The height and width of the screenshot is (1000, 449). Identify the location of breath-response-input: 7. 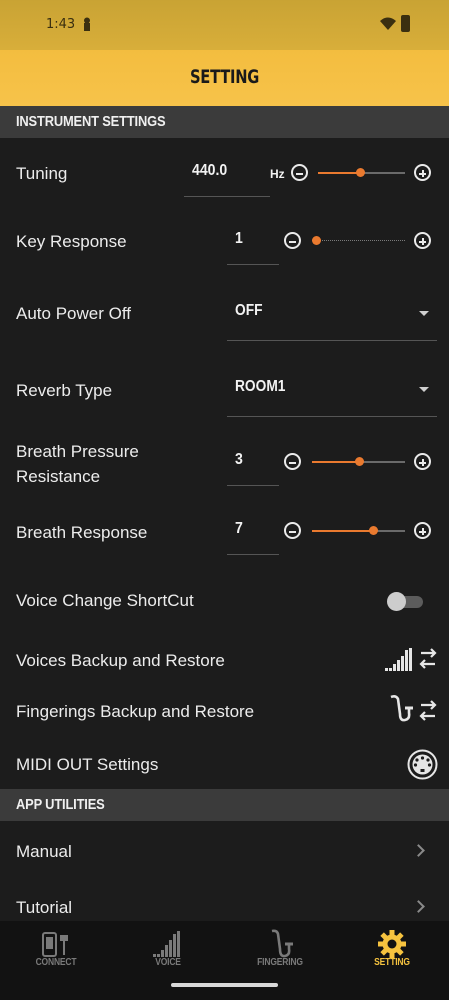
(253, 534).